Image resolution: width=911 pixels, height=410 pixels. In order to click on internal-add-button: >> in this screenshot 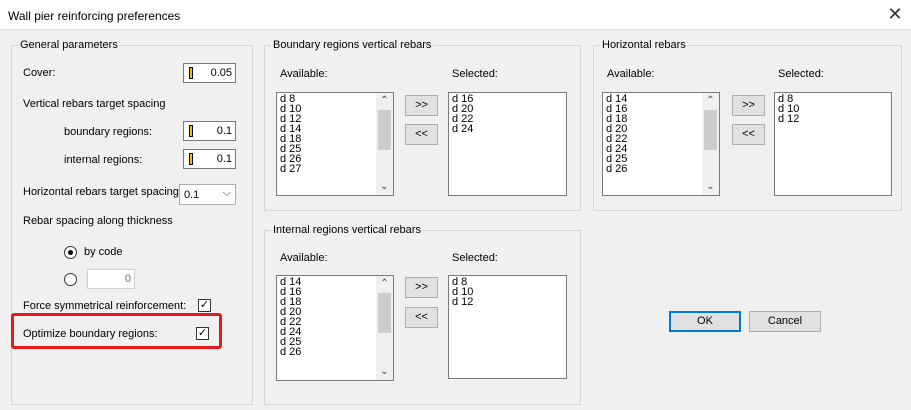, I will do `click(421, 287)`.